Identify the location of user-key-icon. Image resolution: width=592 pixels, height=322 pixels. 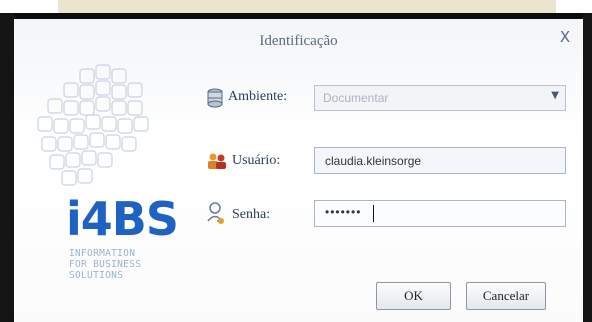
(215, 213).